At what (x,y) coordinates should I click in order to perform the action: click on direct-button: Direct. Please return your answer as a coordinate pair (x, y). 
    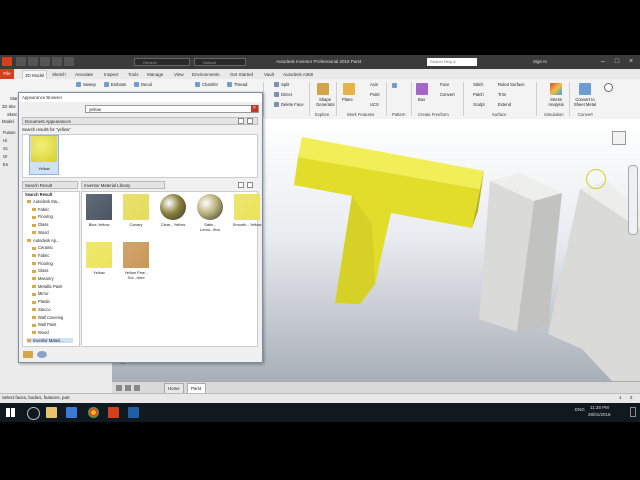
    Looking at the image, I should click on (286, 94).